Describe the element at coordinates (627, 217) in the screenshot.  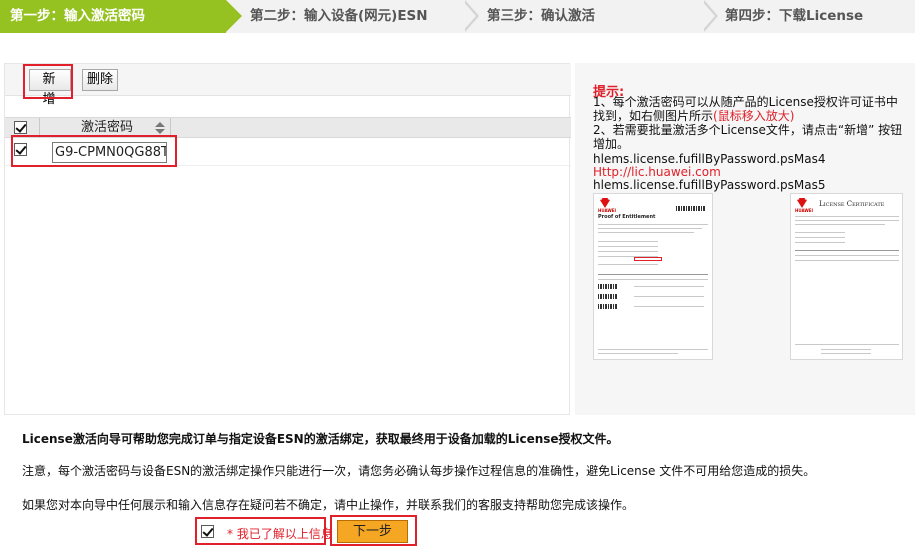
I see `thumb-title: Proof of Entitlement` at that location.